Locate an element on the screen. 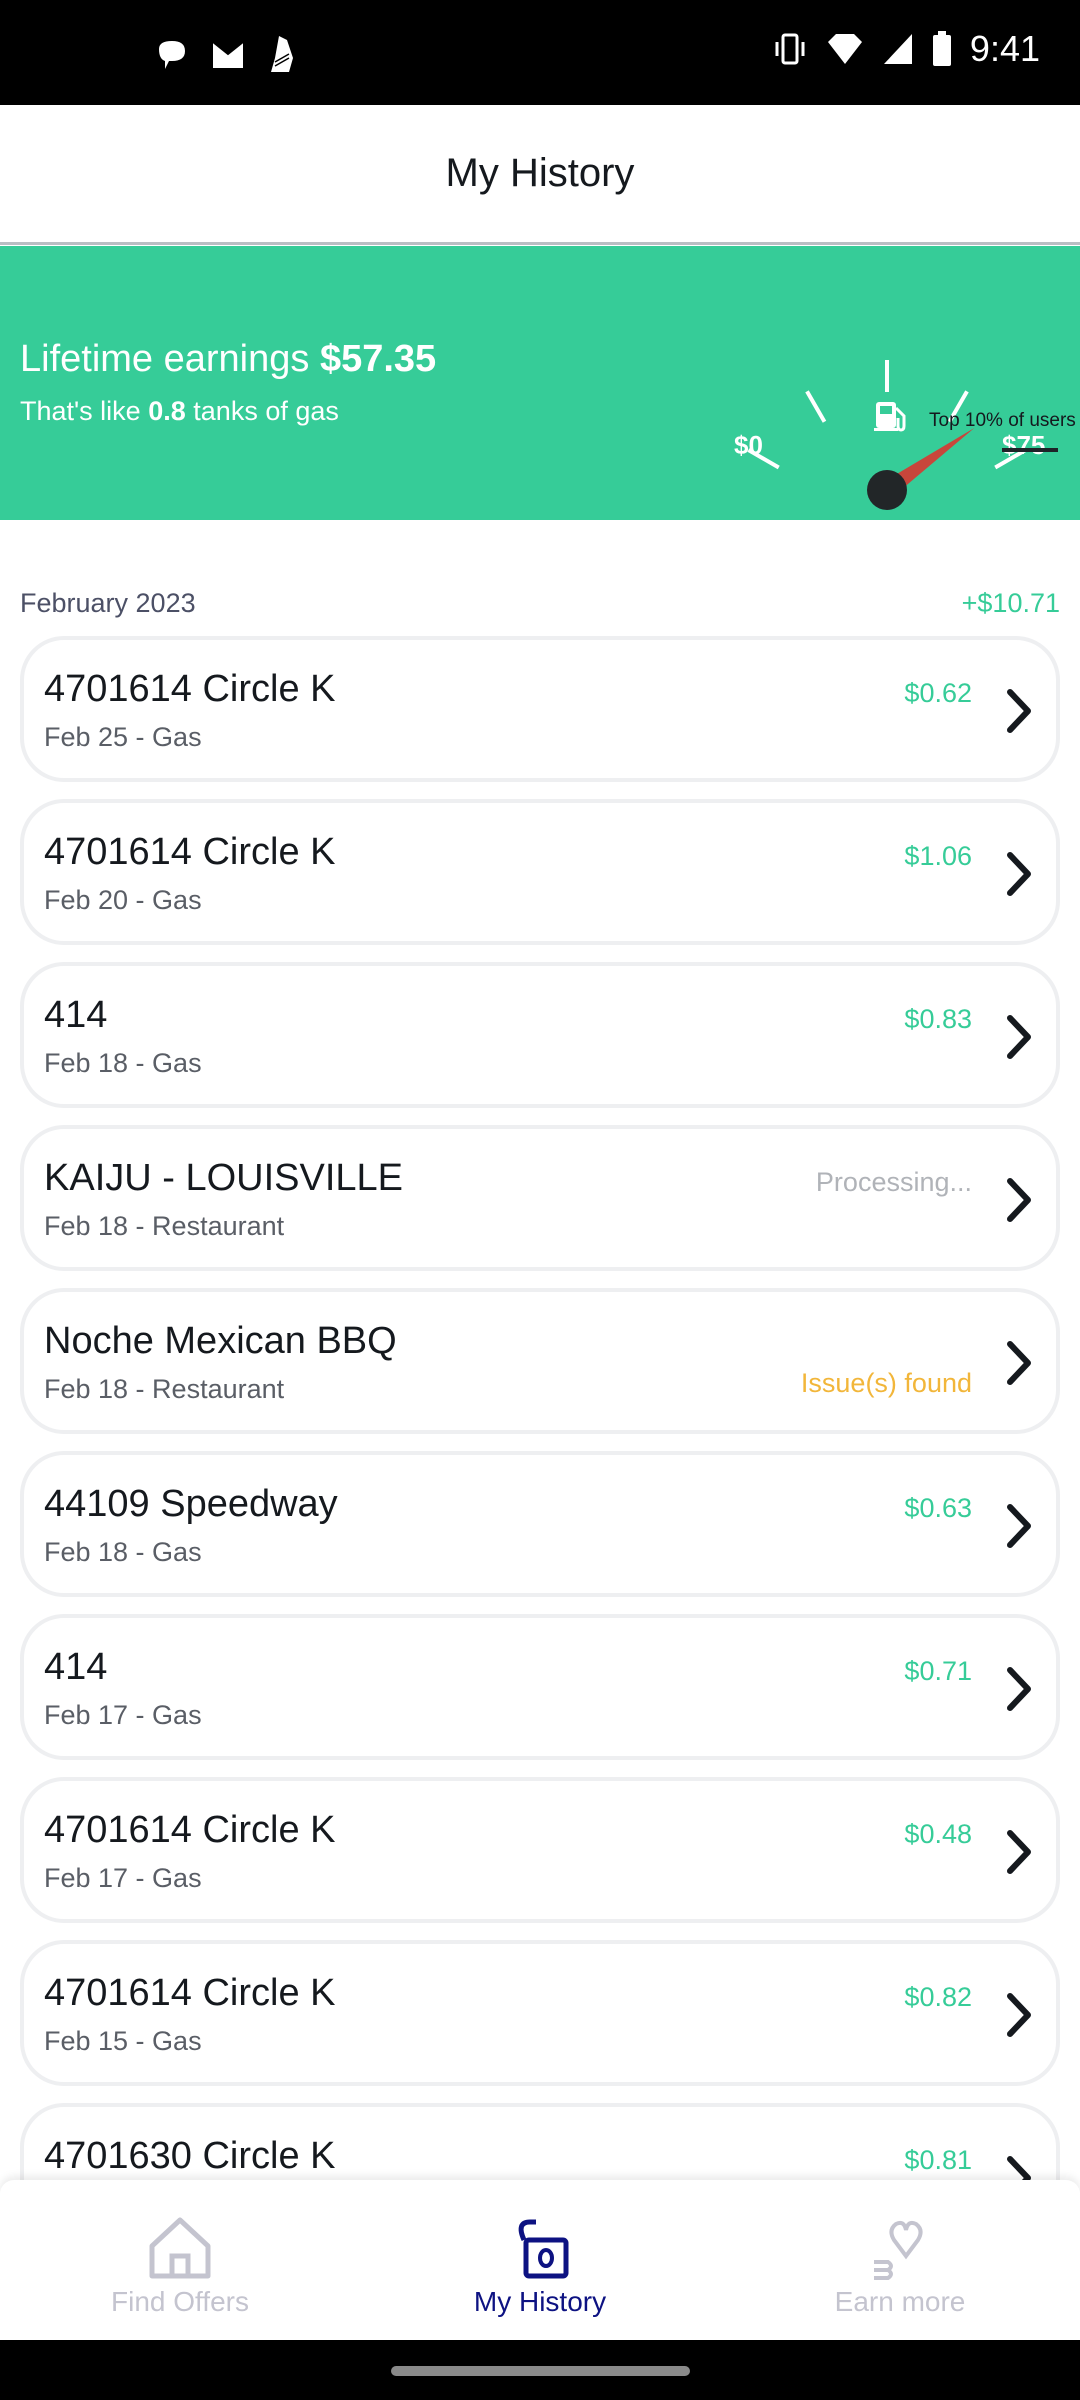 The width and height of the screenshot is (1080, 2400). lifetime-earnings-amount: $57.35 is located at coordinates (378, 359).